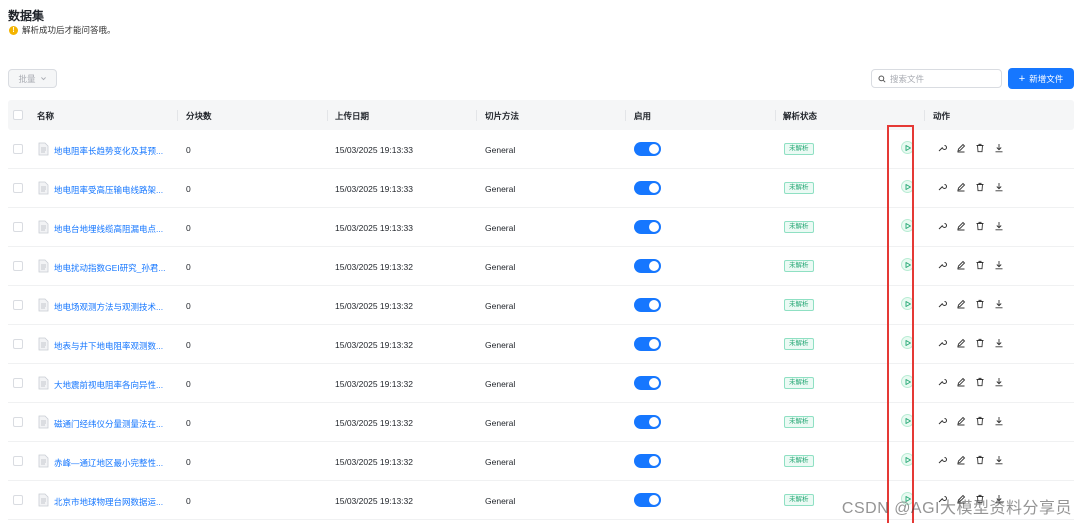  What do you see at coordinates (642, 116) in the screenshot?
I see `column-header-enabled: 启用` at bounding box center [642, 116].